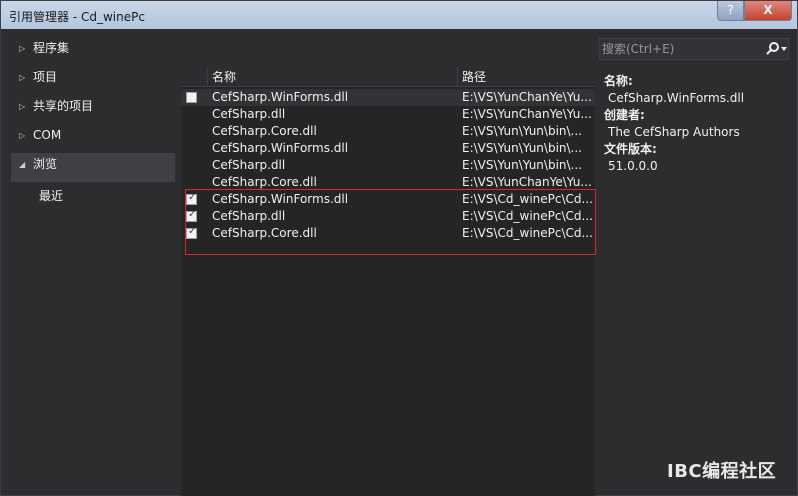  I want to click on search-box, so click(694, 49).